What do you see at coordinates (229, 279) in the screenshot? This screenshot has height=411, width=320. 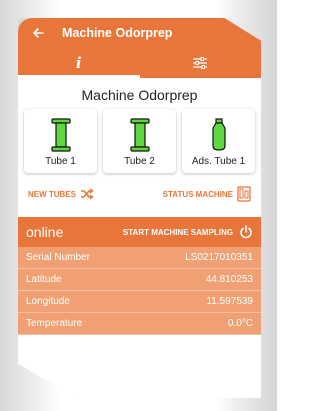 I see `info-value: 44.810253` at bounding box center [229, 279].